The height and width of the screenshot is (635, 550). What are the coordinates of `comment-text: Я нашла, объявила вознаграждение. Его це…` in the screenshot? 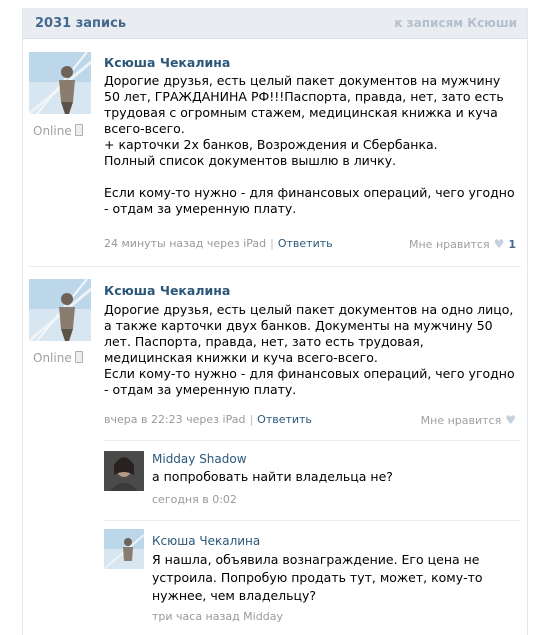 It's located at (317, 577).